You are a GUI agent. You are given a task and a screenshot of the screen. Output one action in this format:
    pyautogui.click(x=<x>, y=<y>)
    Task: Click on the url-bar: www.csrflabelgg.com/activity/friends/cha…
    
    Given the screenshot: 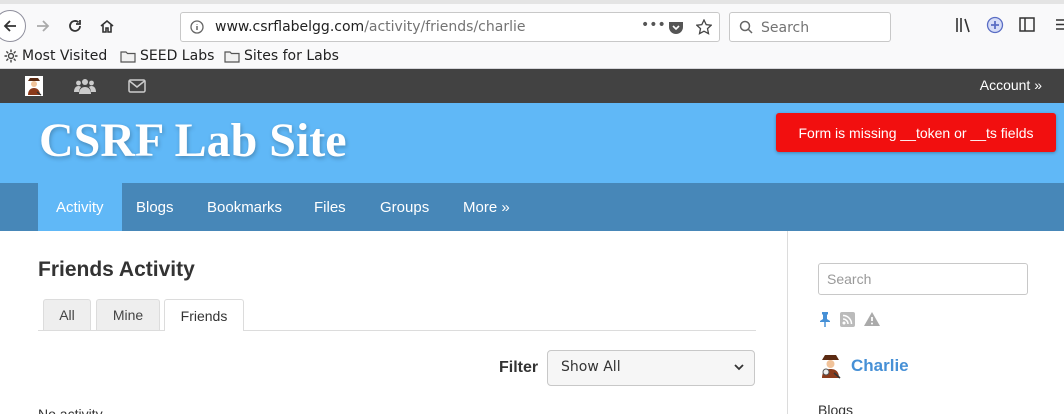 What is the action you would take?
    pyautogui.click(x=450, y=27)
    